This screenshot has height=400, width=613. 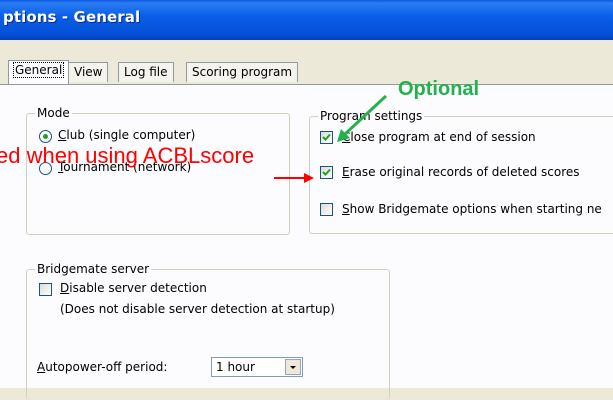 I want to click on annotation-arrows, so click(x=331, y=138).